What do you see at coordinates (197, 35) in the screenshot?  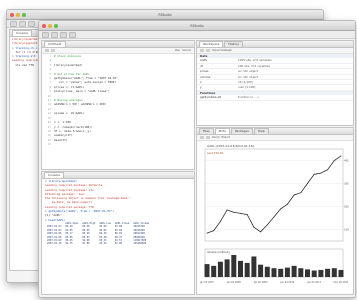 I see `main-toolbar` at bounding box center [197, 35].